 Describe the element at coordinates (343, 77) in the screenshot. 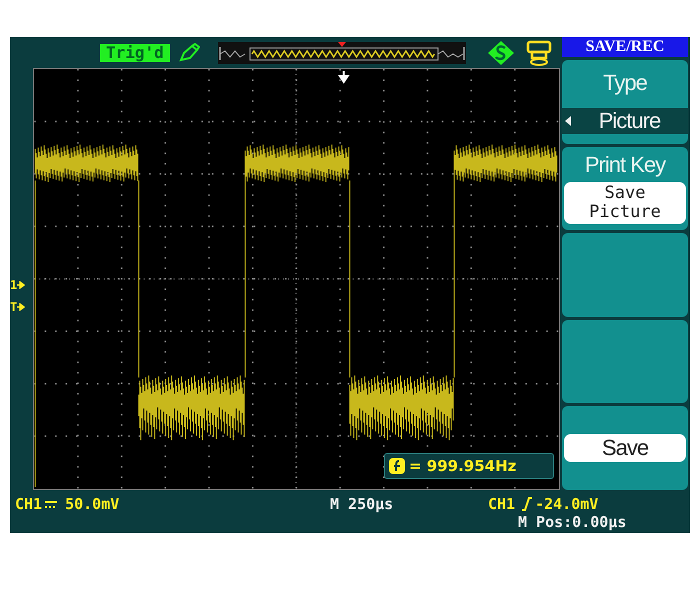

I see `trigger-position-icon` at that location.